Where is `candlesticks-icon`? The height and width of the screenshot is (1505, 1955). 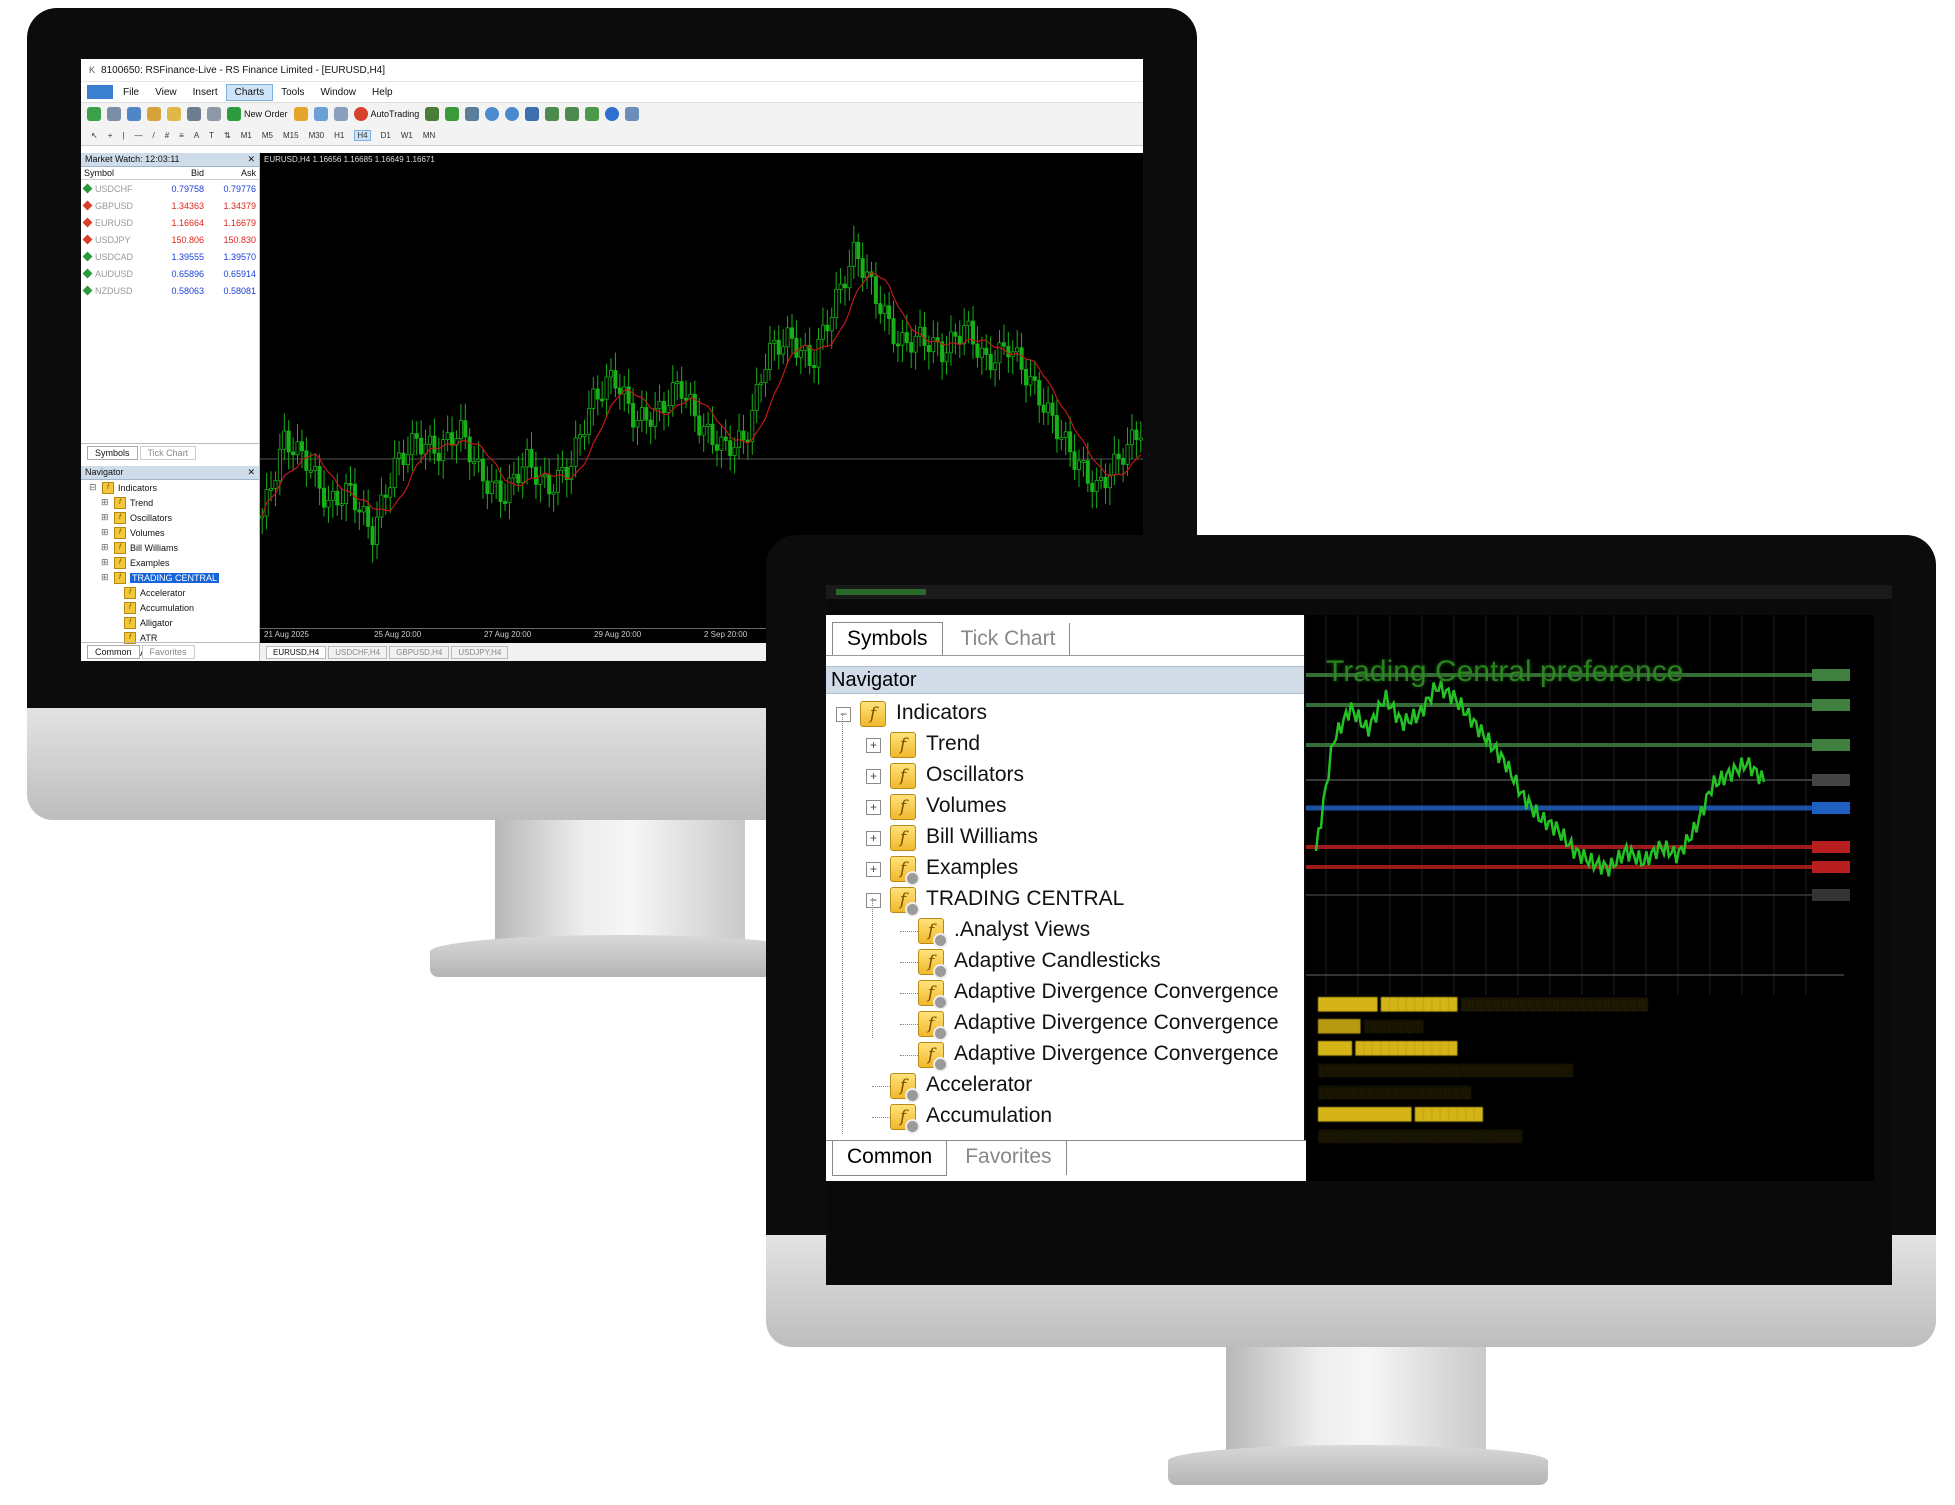
candlesticks-icon is located at coordinates (452, 114).